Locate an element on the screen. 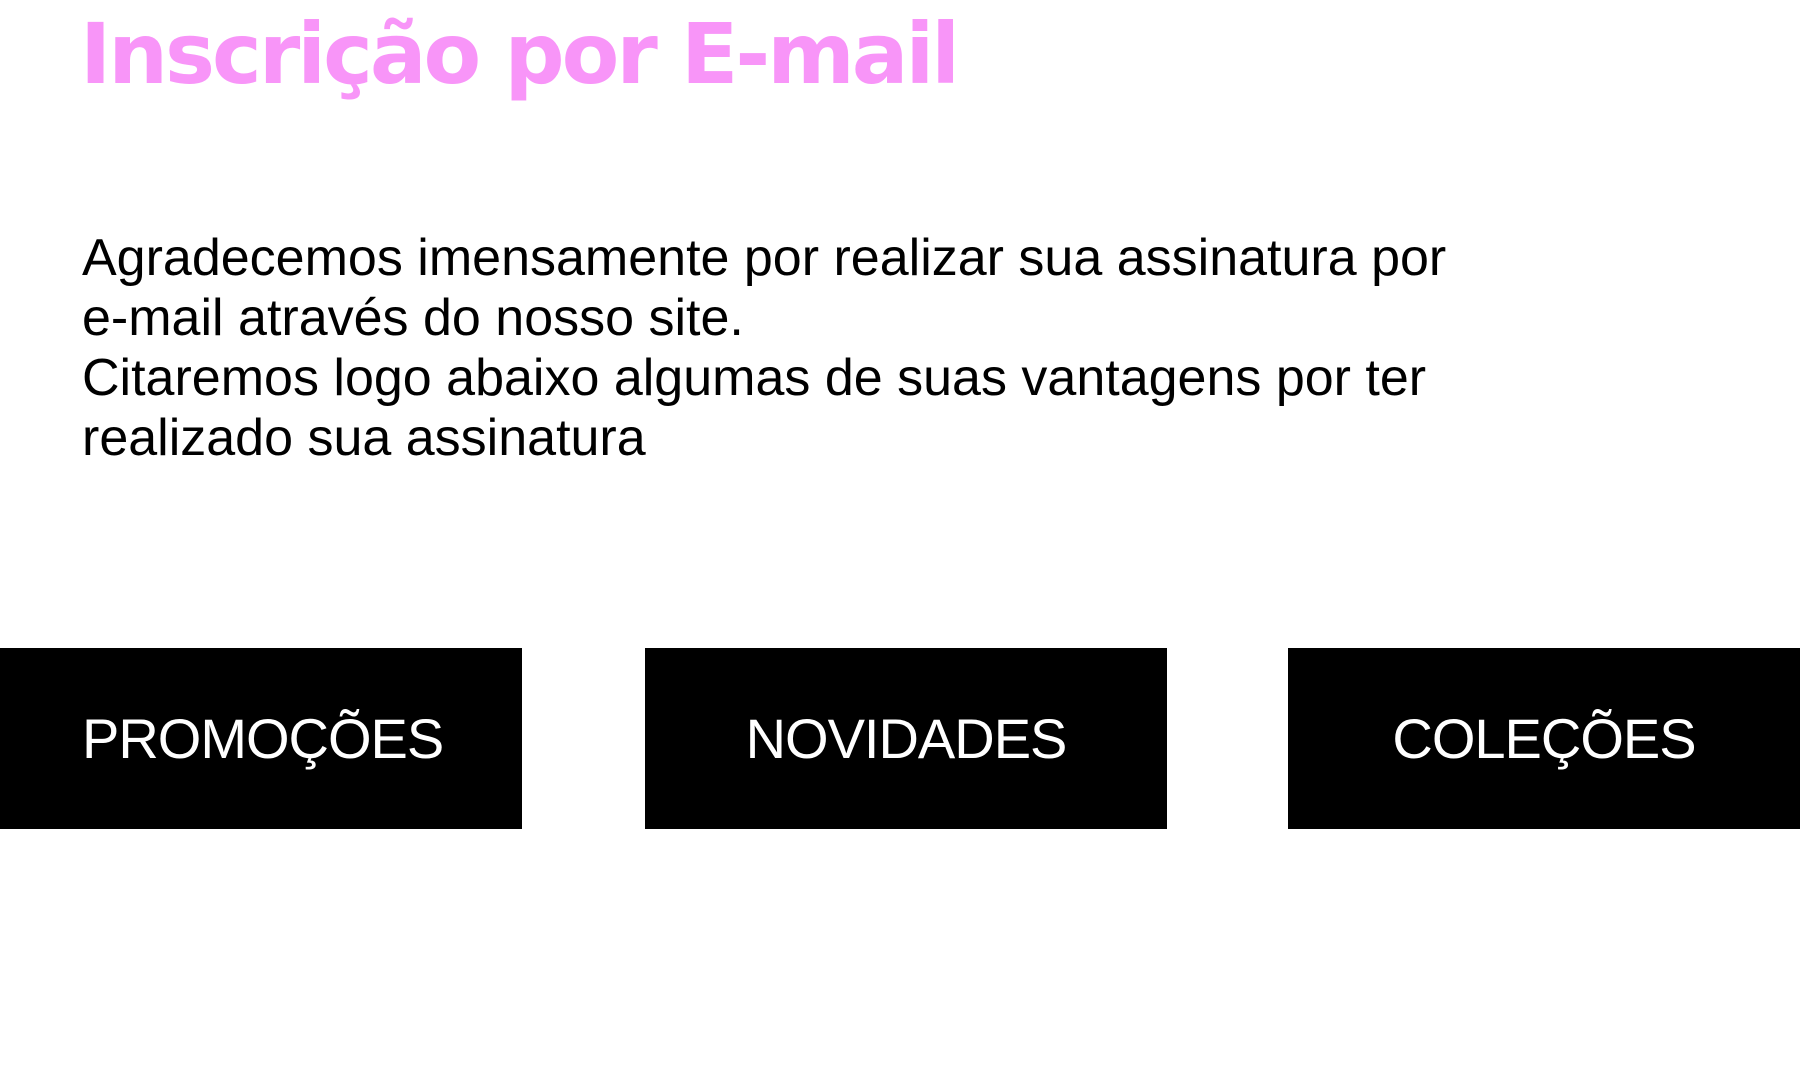  intro-line: e-mail através do nosso site. is located at coordinates (413, 318).